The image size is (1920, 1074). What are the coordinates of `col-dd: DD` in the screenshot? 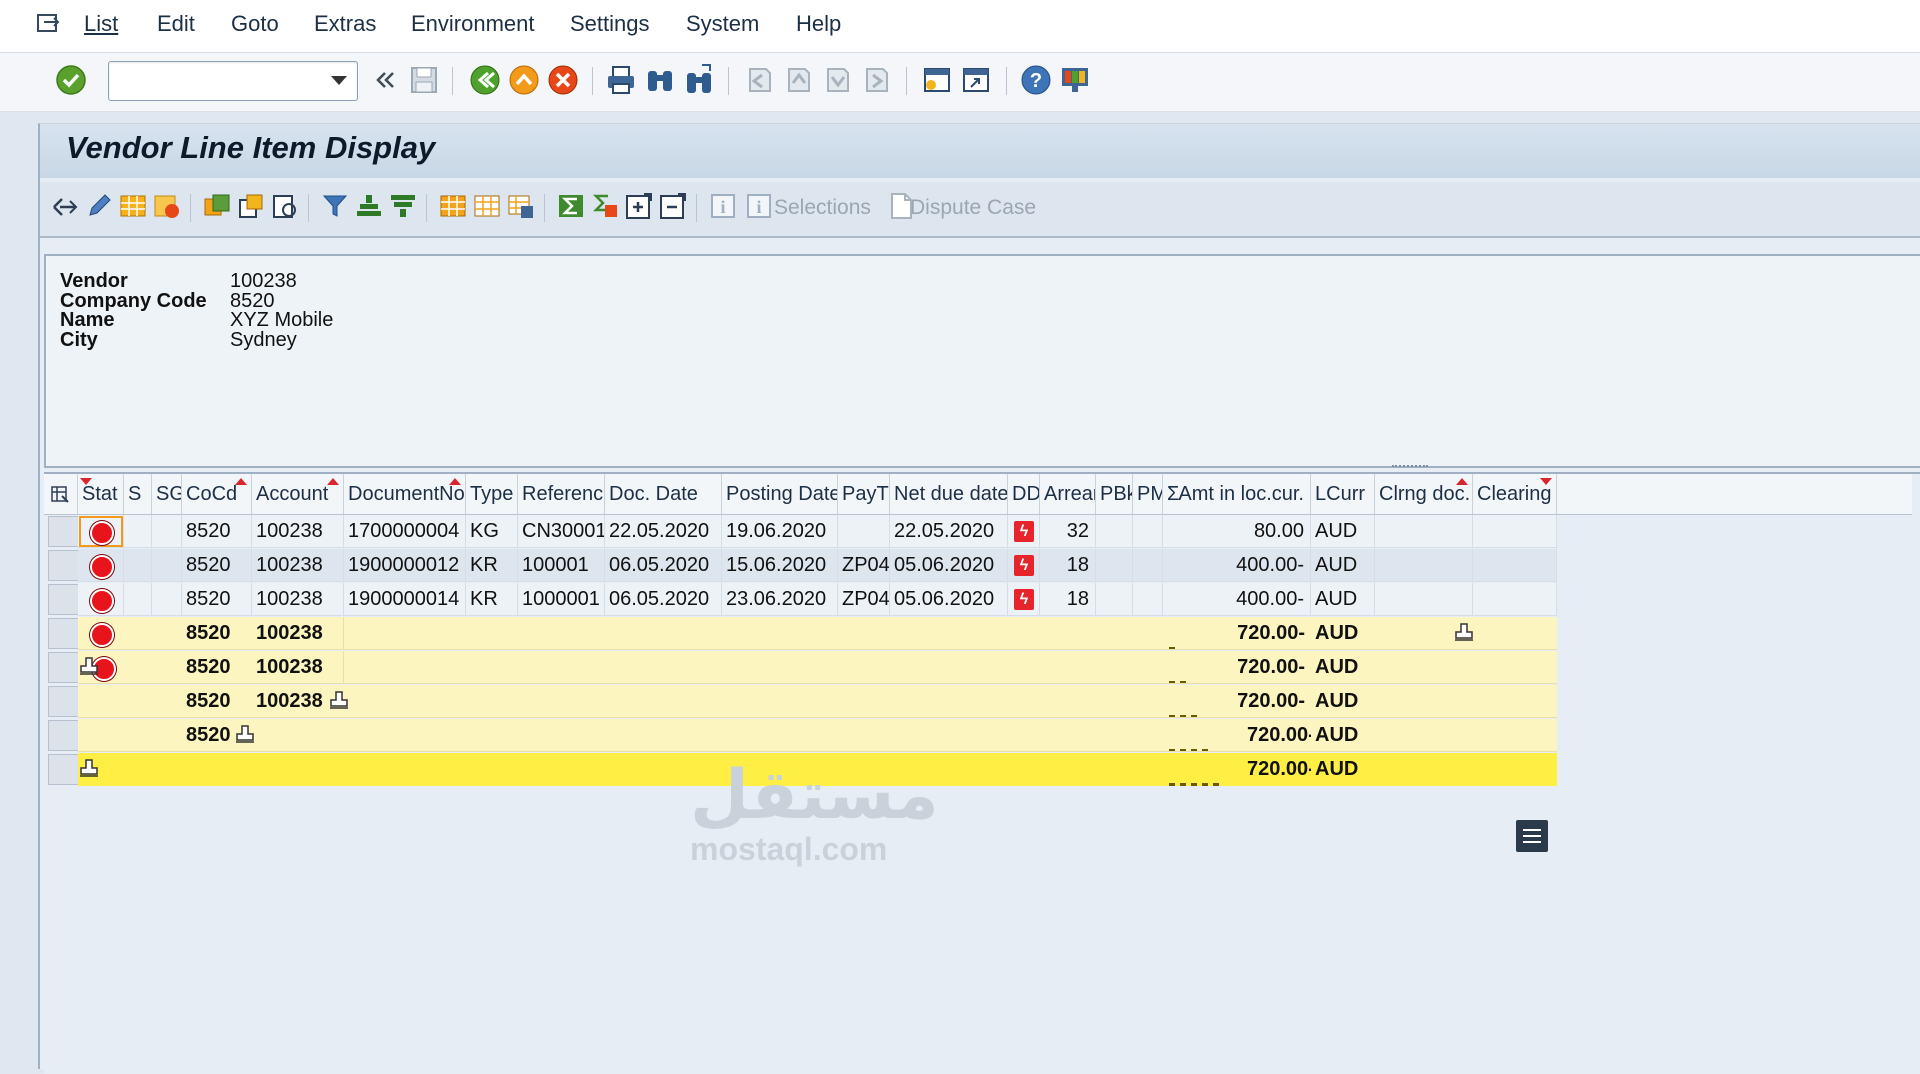 It's located at (1024, 494).